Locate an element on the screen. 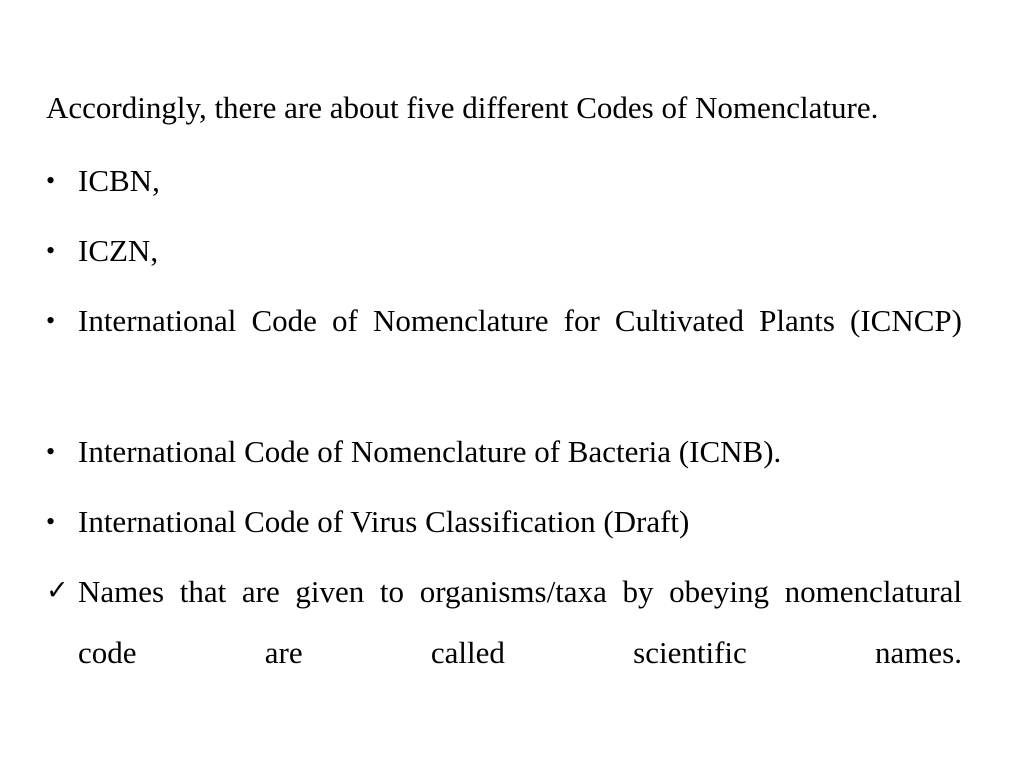 The width and height of the screenshot is (1024, 768). list-item: • ICZN, is located at coordinates (504, 250).